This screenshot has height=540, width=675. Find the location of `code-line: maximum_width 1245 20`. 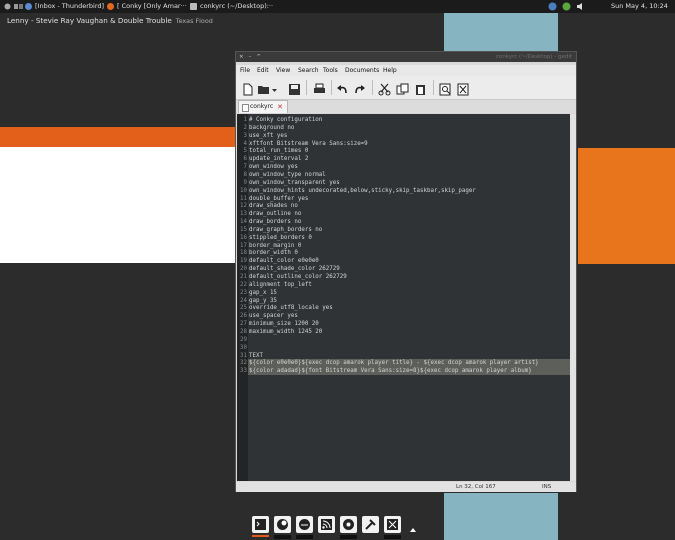

code-line: maximum_width 1245 20 is located at coordinates (286, 331).